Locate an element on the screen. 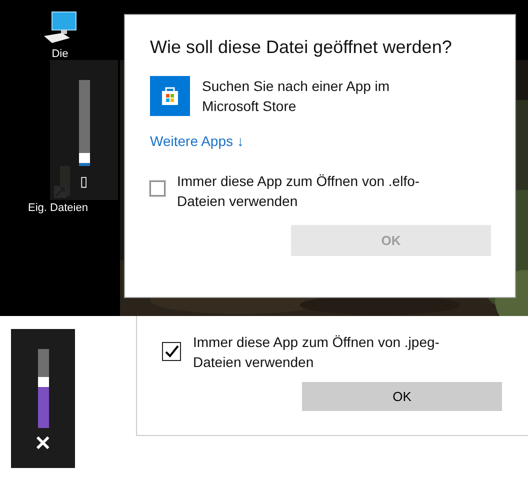 The width and height of the screenshot is (528, 486). computer-icon is located at coordinates (60, 28).